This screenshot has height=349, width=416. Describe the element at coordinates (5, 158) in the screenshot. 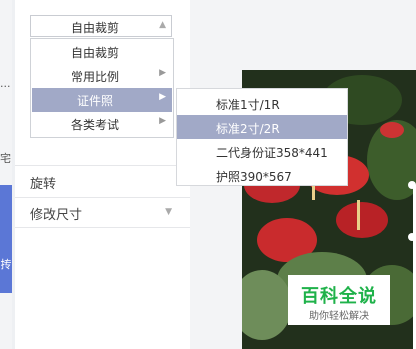

I see `side-label-fragment: 宅` at that location.